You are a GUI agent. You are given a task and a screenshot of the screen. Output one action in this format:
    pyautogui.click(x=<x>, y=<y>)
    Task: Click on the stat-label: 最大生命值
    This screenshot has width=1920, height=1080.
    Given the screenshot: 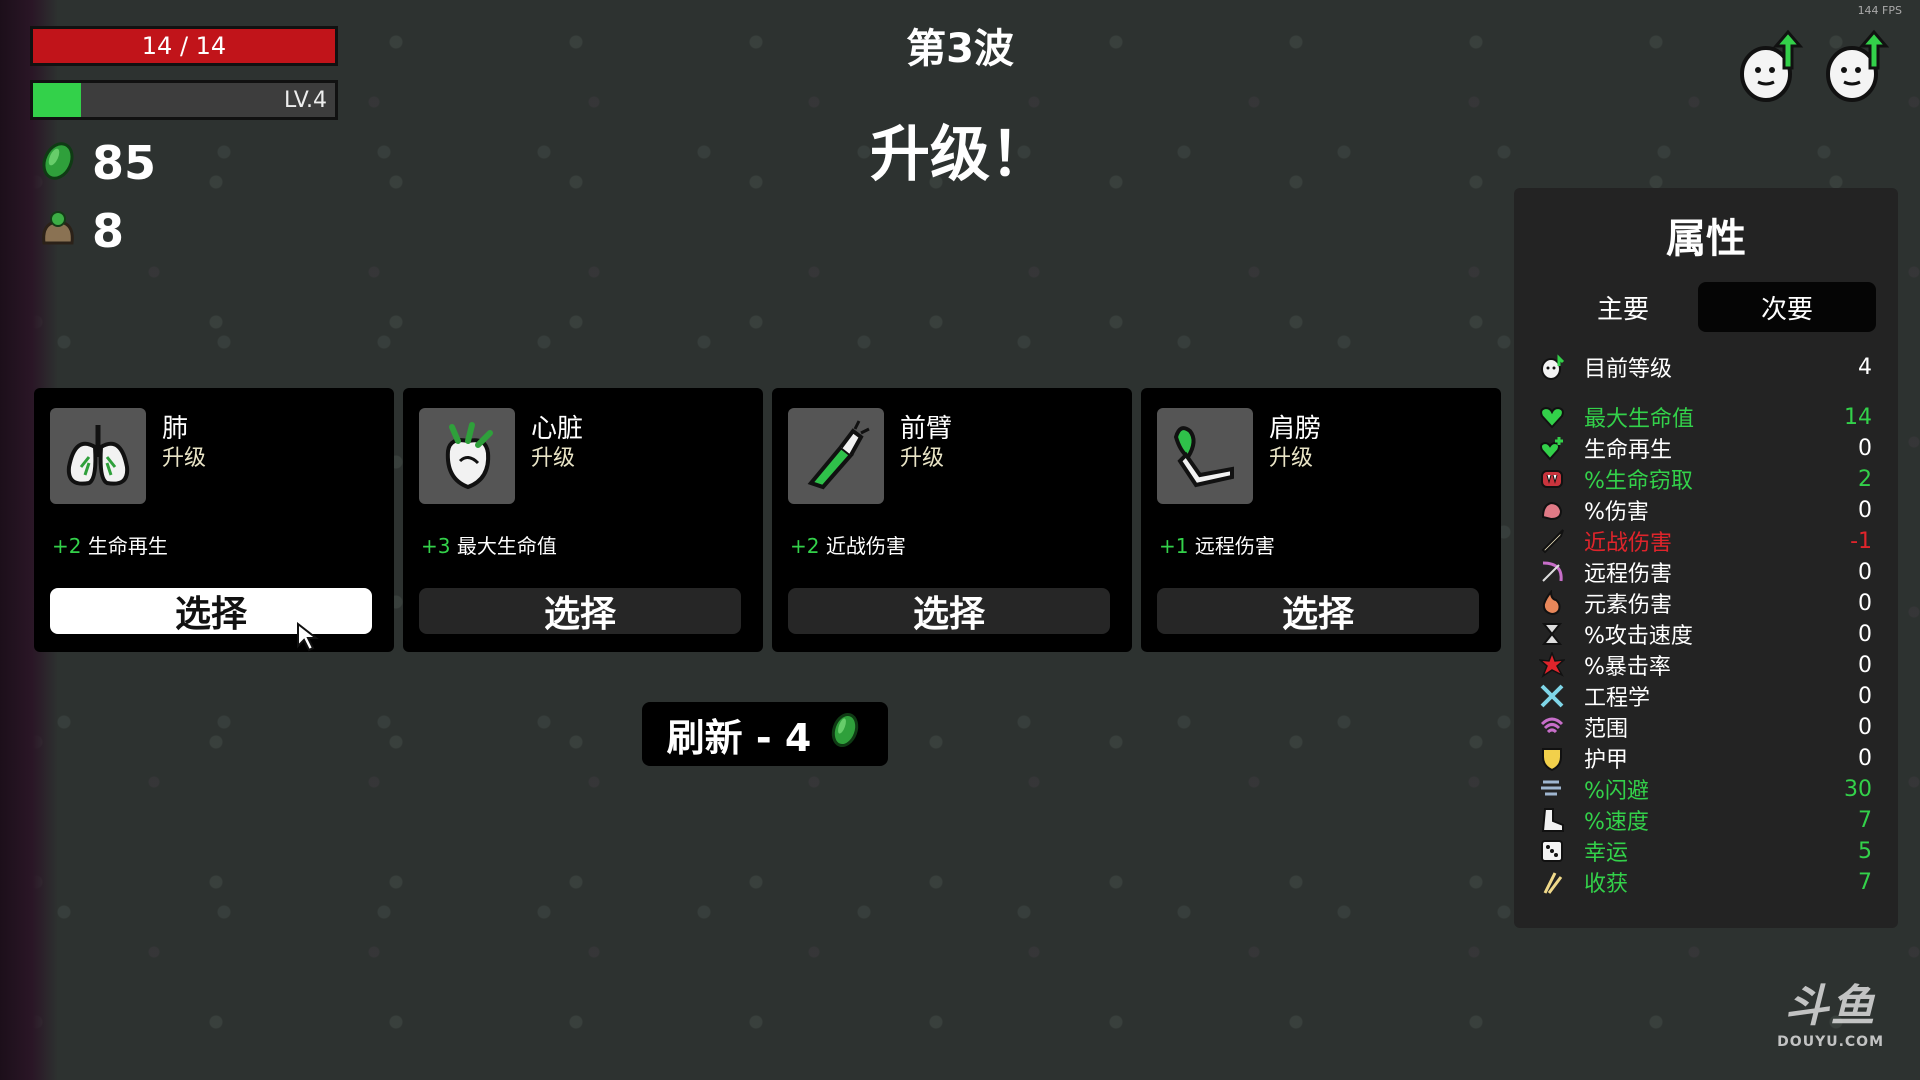 What is the action you would take?
    pyautogui.click(x=1639, y=419)
    